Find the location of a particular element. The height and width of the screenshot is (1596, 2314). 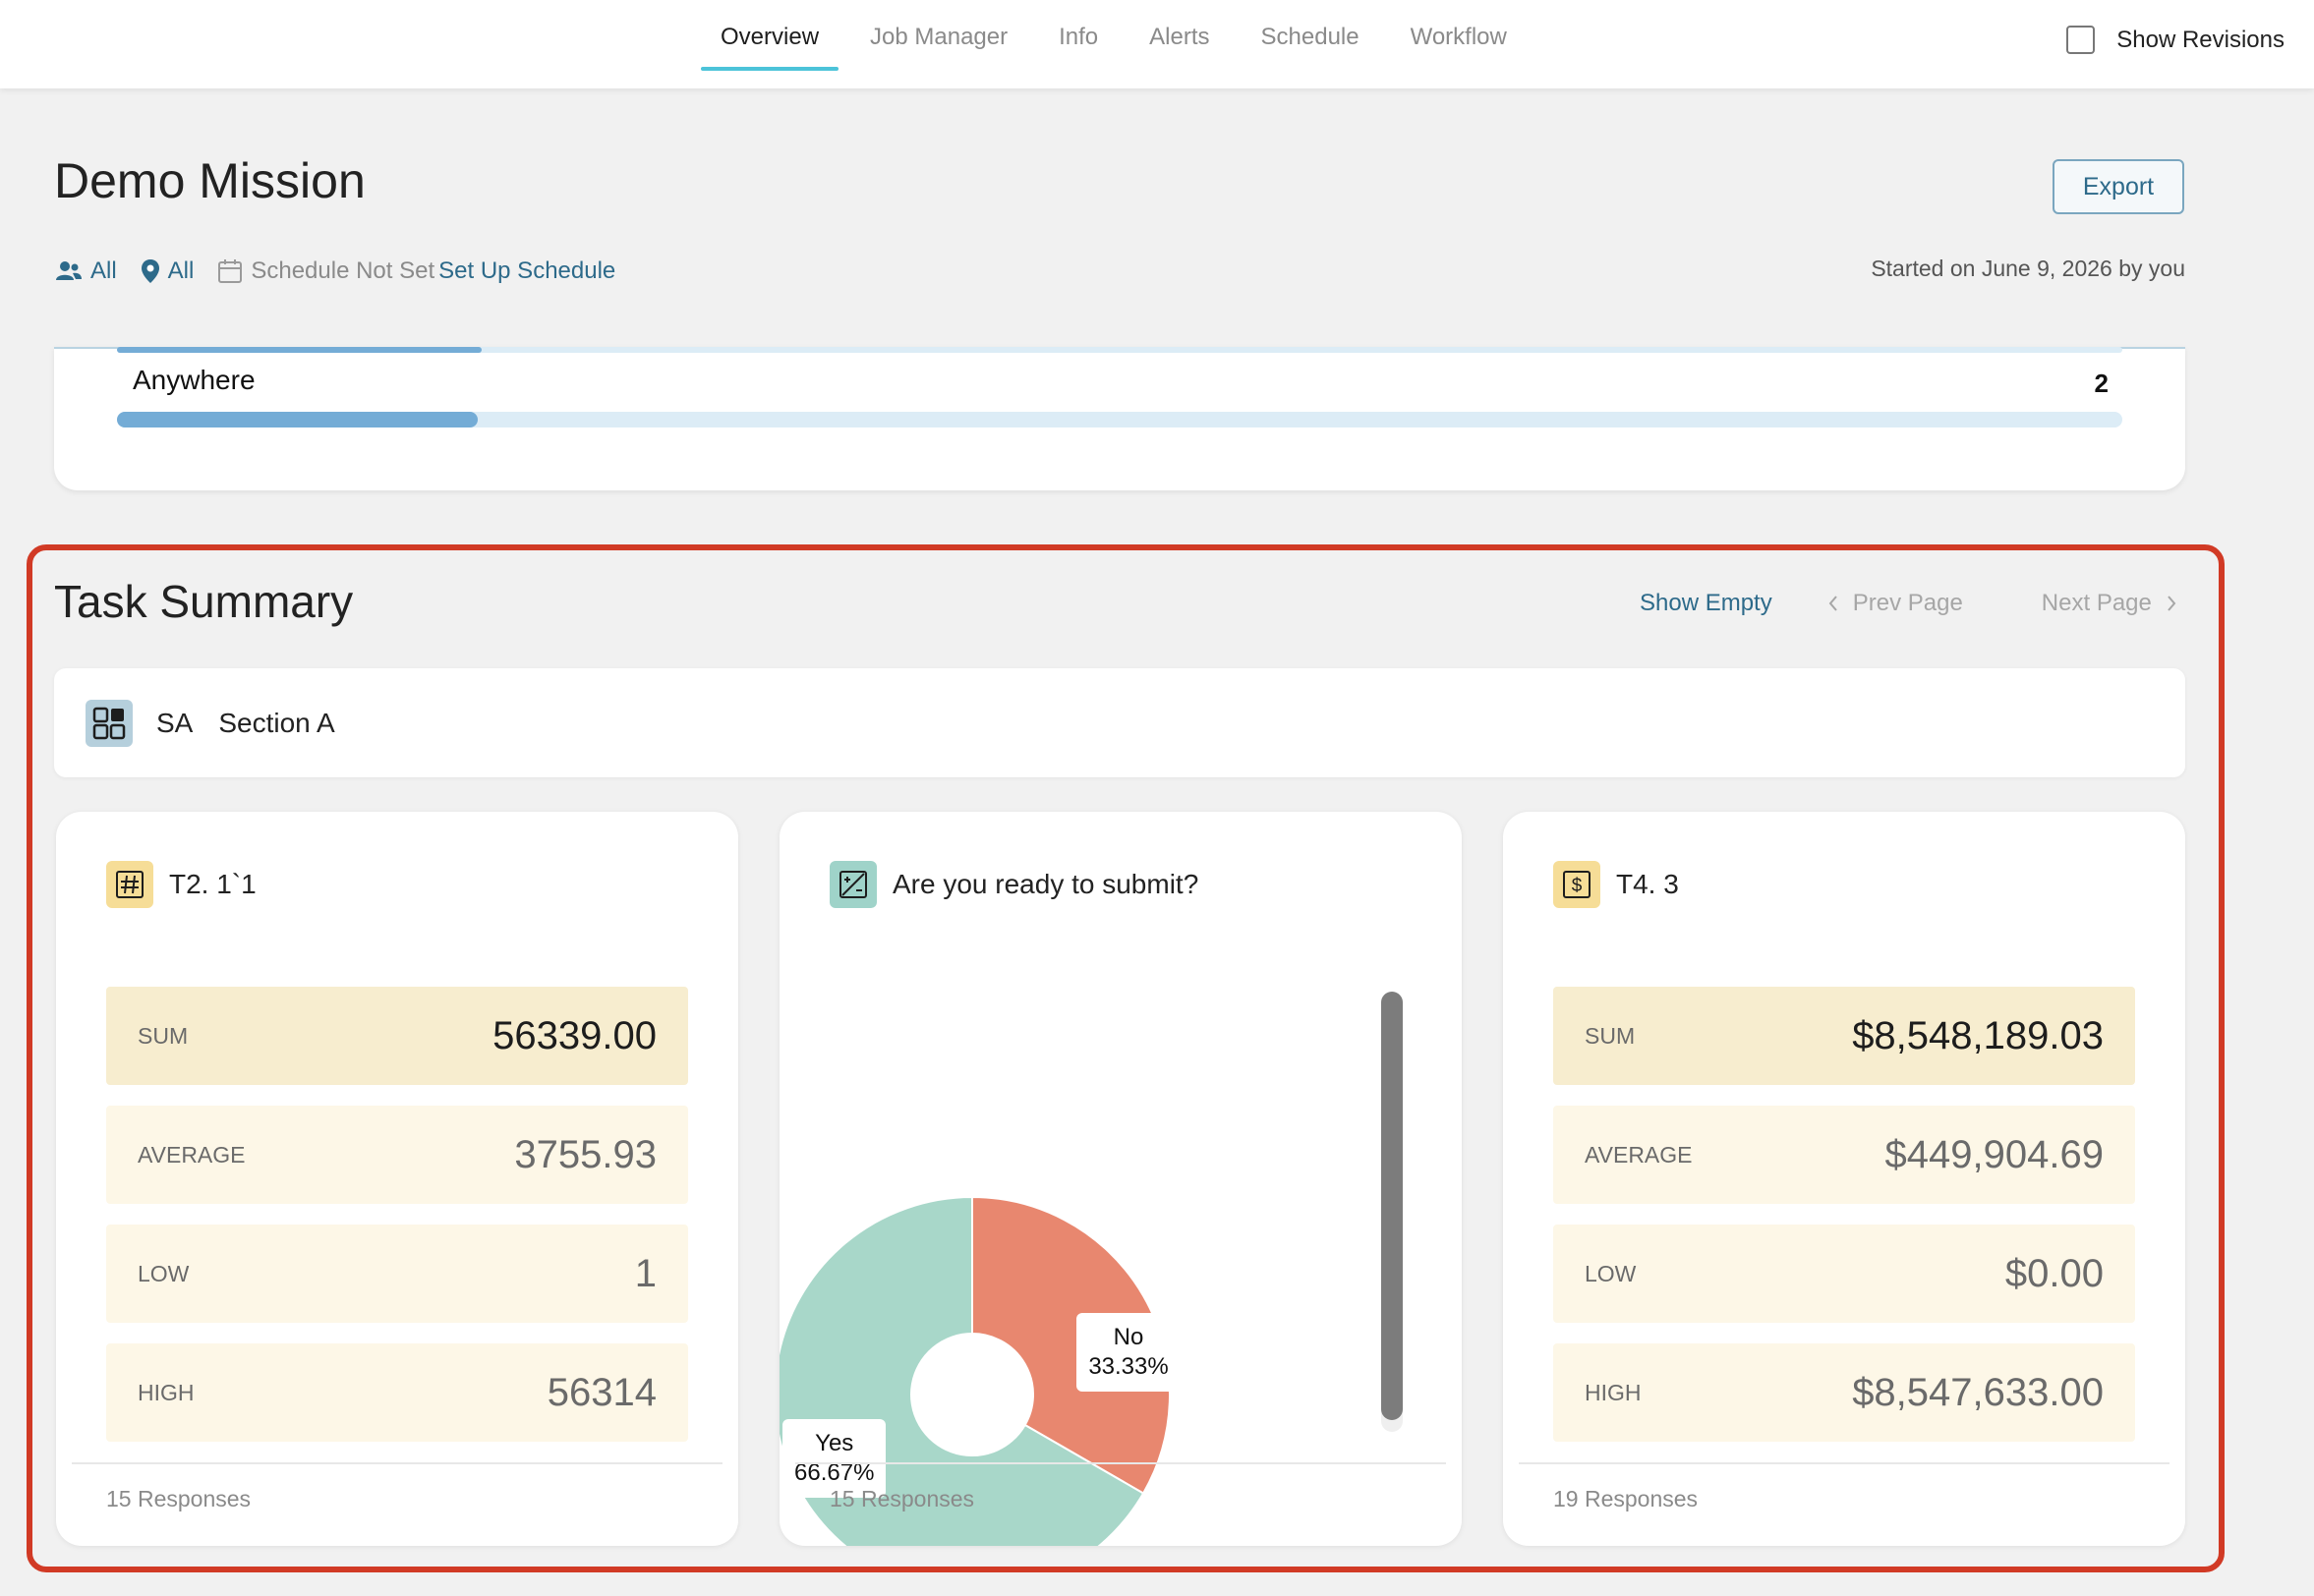

pagination: Prev Page Next Page is located at coordinates (2002, 604).